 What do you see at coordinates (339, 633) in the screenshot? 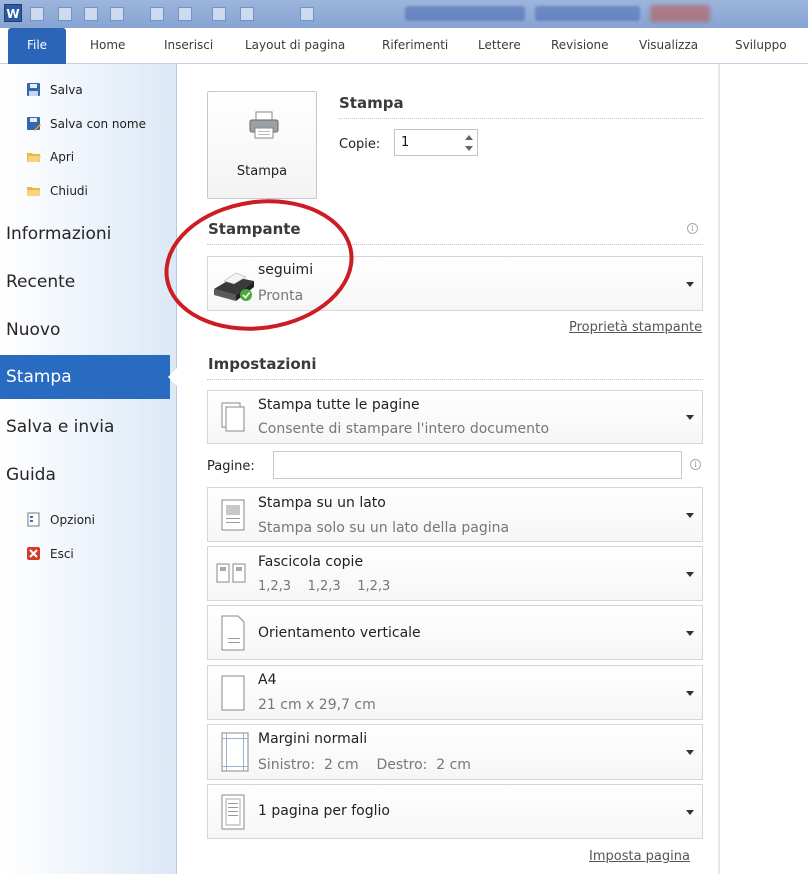
I see `option-title: Orientamento verticale` at bounding box center [339, 633].